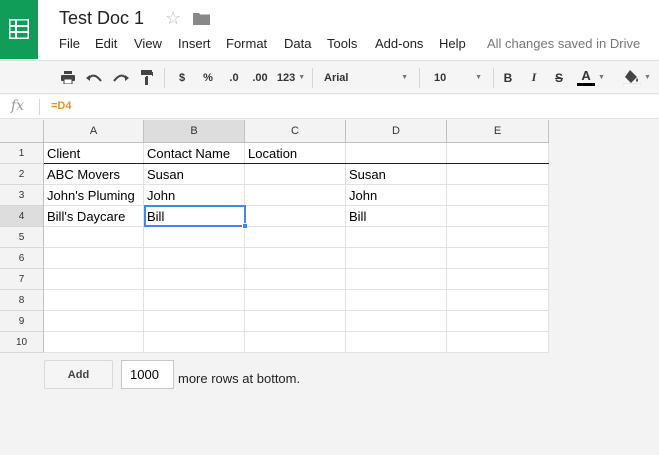 The width and height of the screenshot is (659, 455). What do you see at coordinates (22, 300) in the screenshot?
I see `row-header-8: 8` at bounding box center [22, 300].